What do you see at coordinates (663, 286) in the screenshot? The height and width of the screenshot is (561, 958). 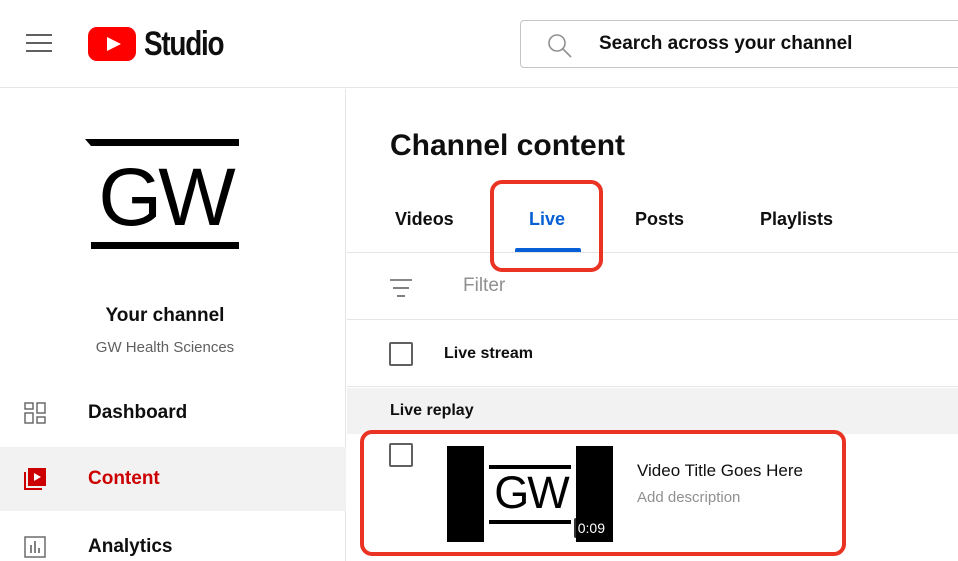 I see `filter-input` at bounding box center [663, 286].